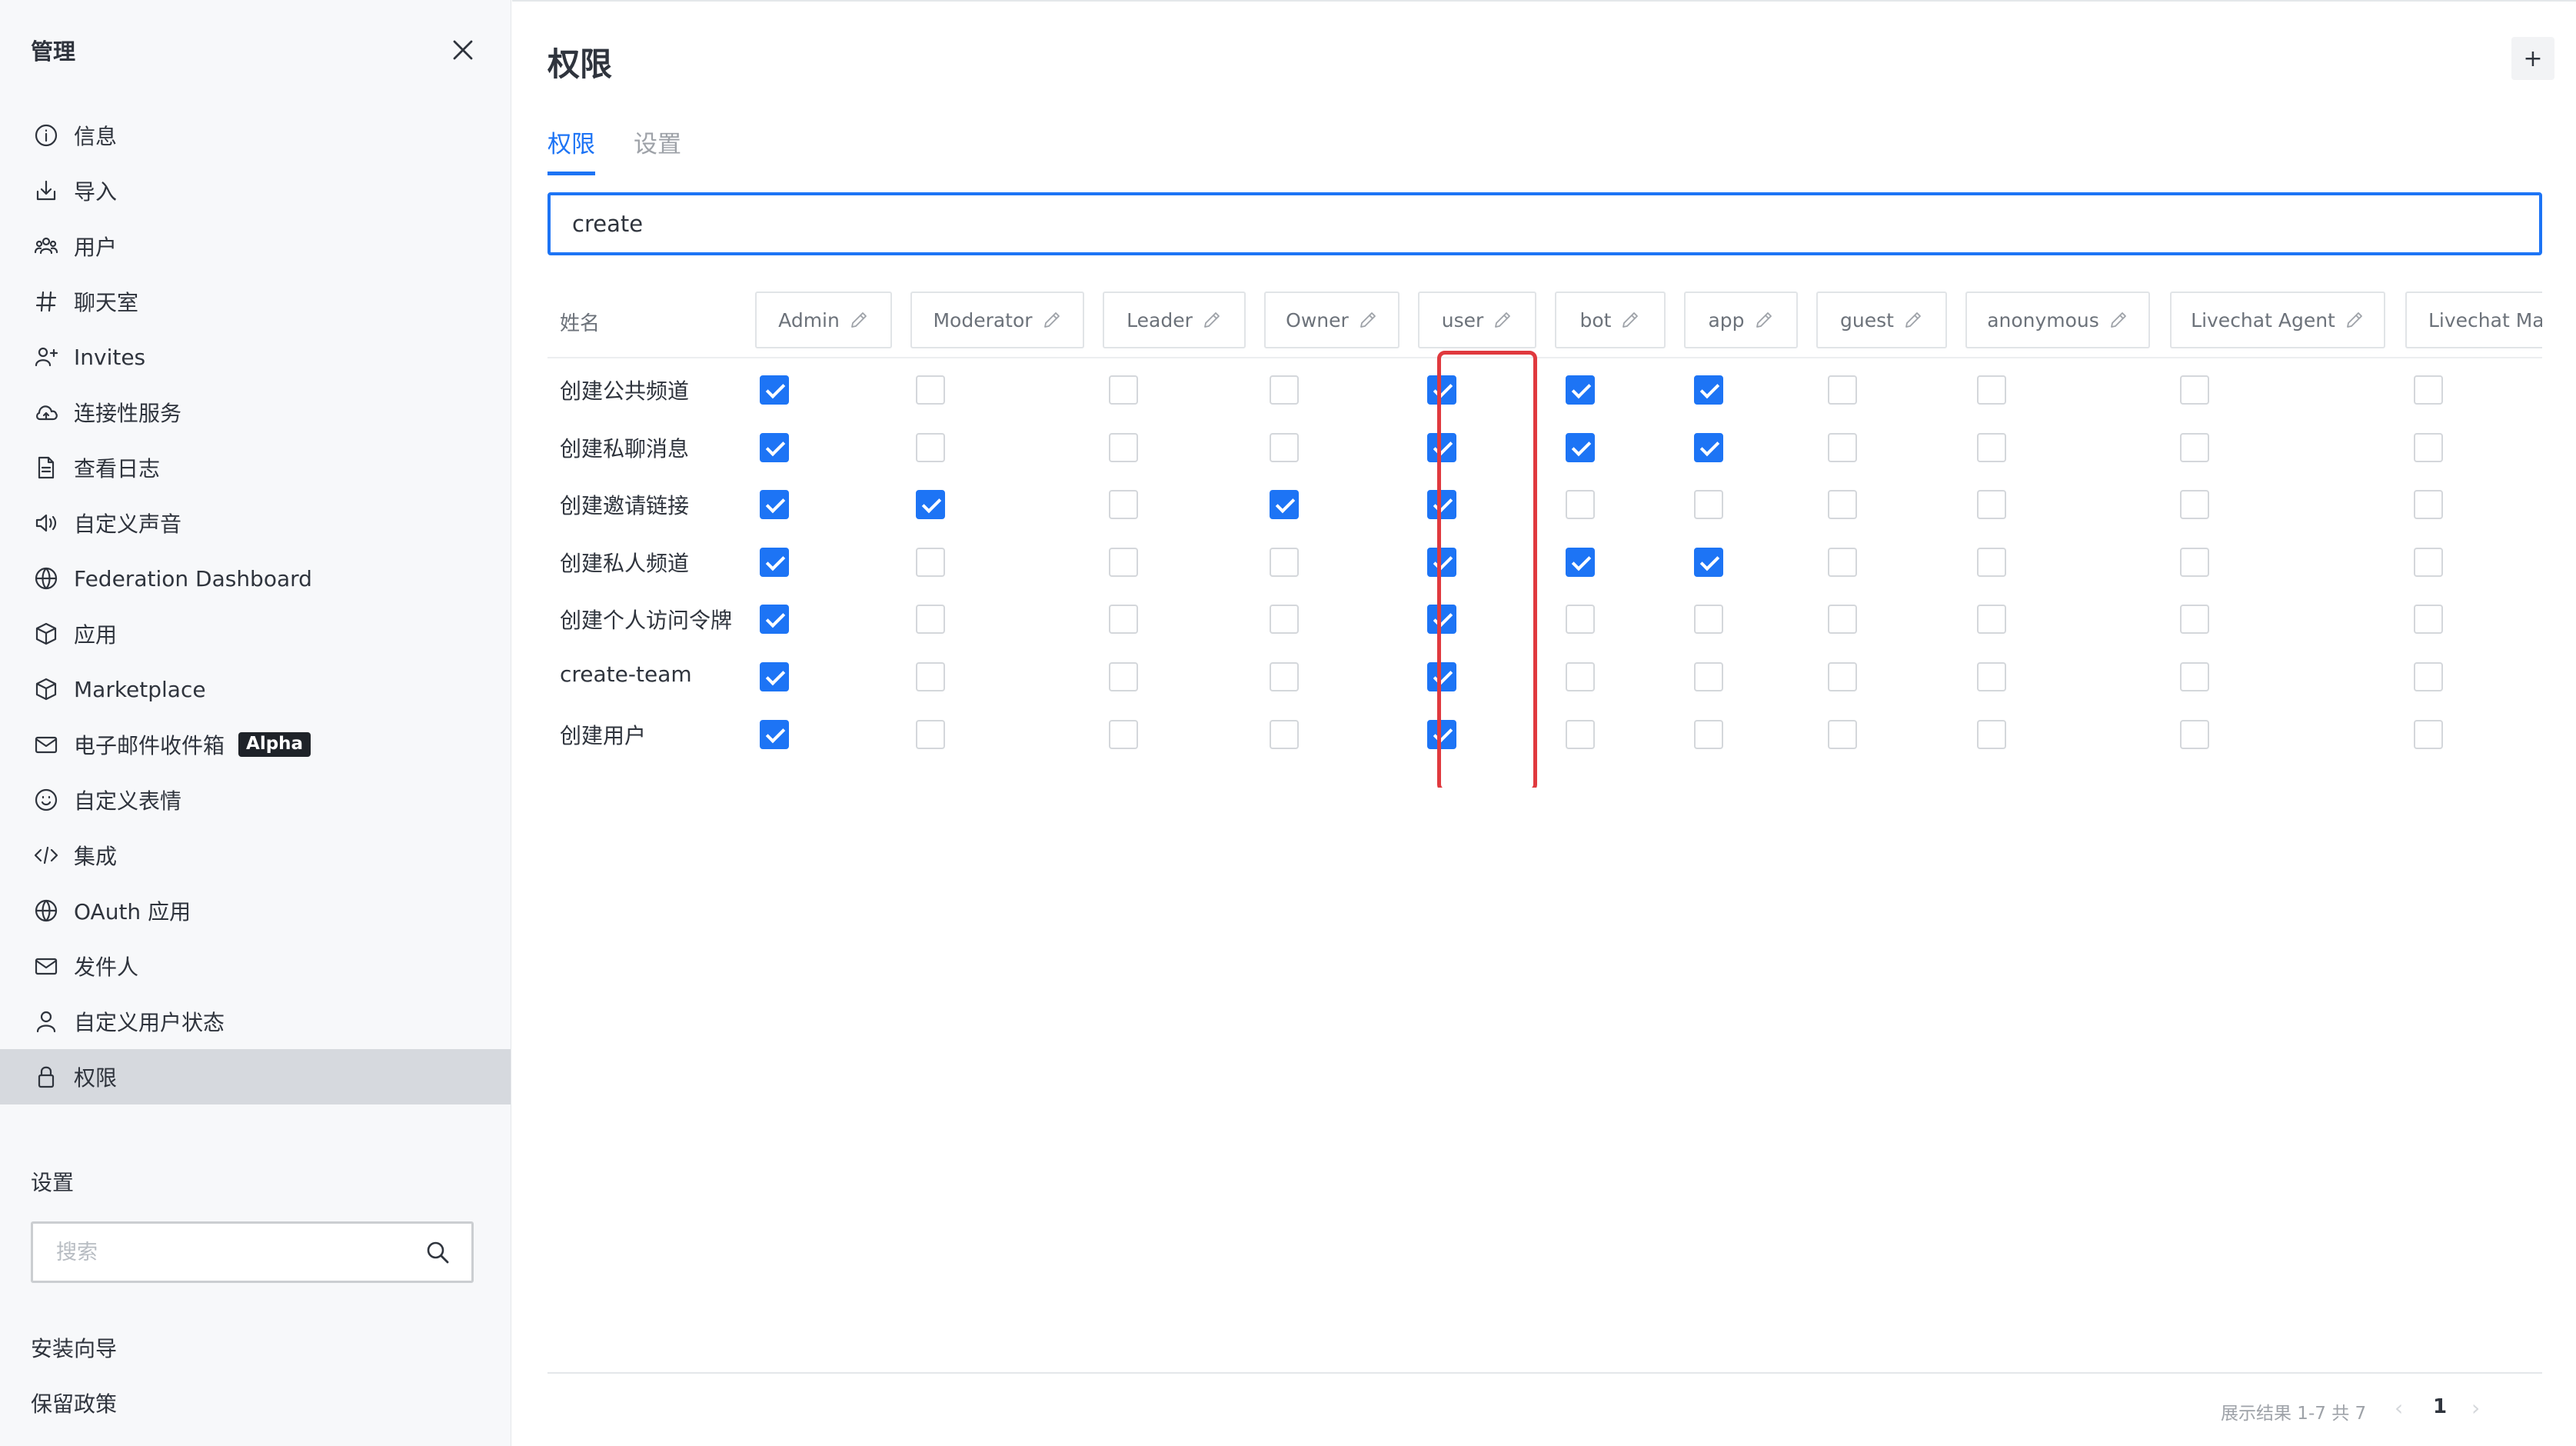 The image size is (2576, 1446). What do you see at coordinates (255, 633) in the screenshot?
I see `sidebar-item: 应用` at bounding box center [255, 633].